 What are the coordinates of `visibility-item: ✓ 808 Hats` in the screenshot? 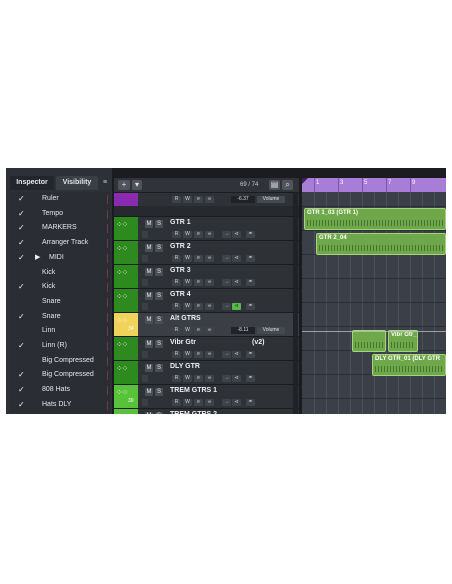 It's located at (60, 390).